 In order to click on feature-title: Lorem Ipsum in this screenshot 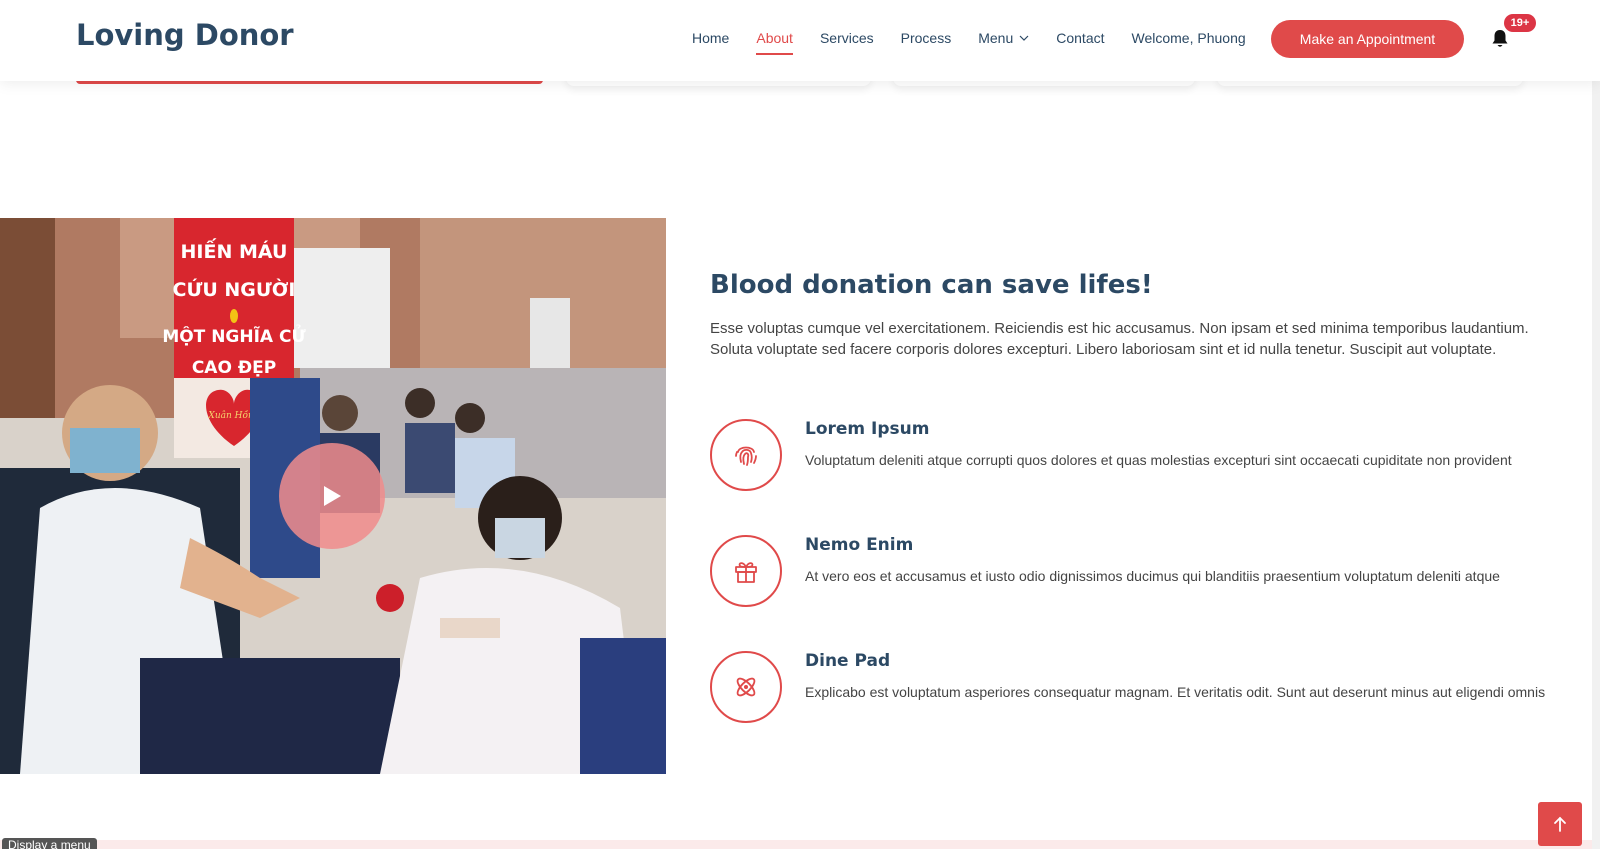, I will do `click(867, 429)`.